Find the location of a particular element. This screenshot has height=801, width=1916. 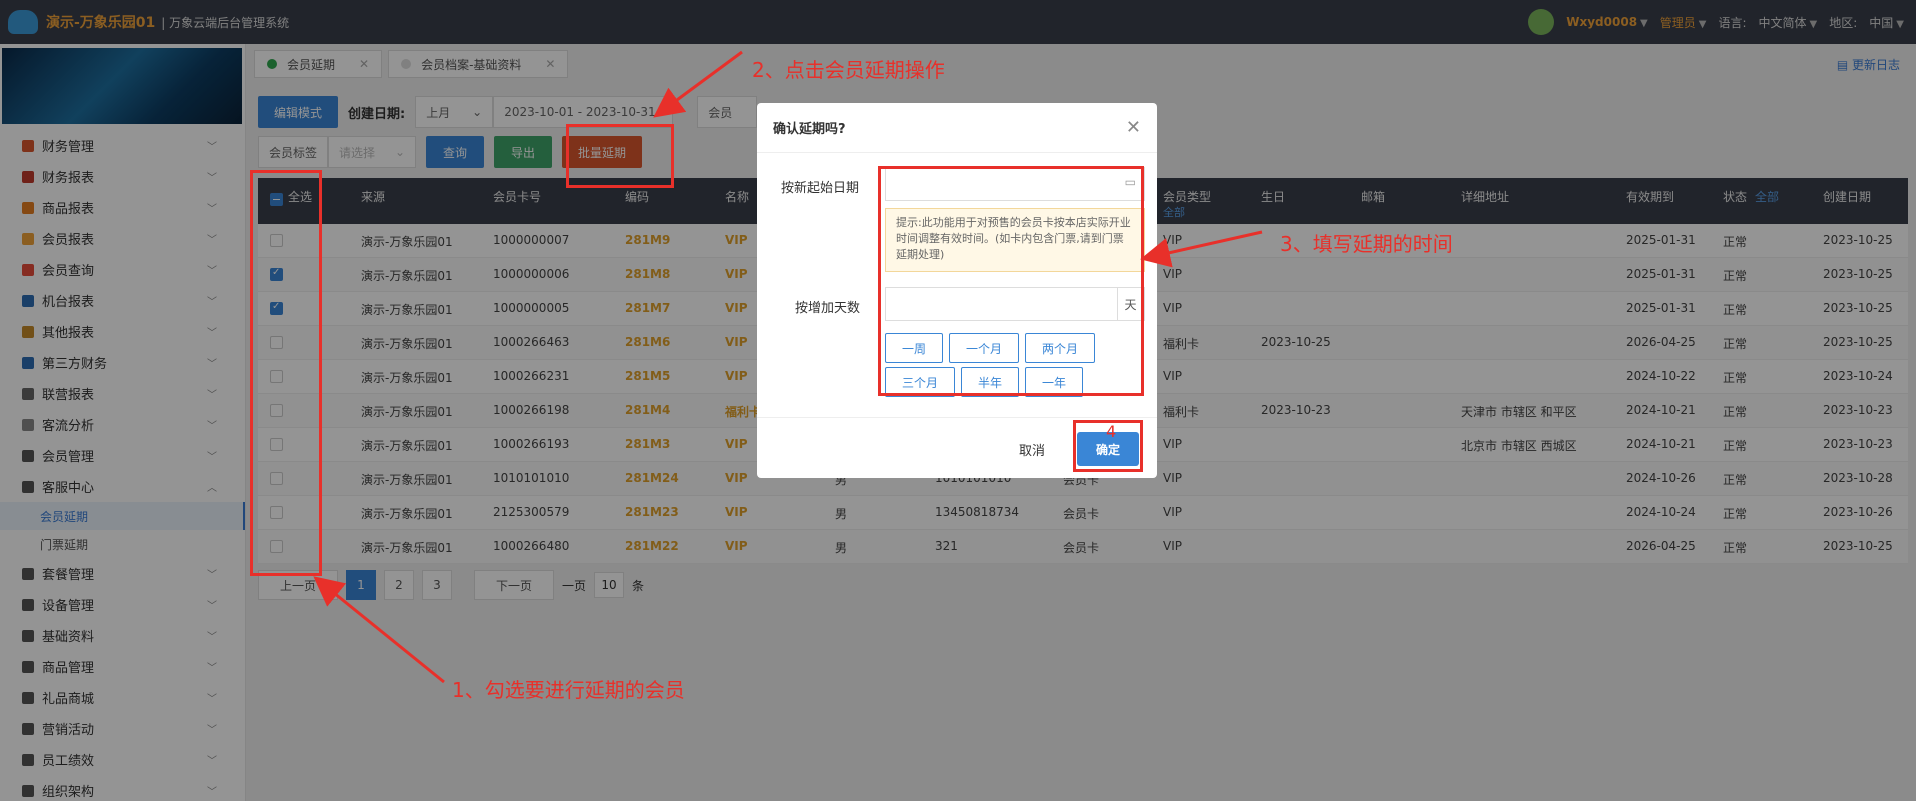

add-days-label: 按增加天数 is located at coordinates (828, 308).